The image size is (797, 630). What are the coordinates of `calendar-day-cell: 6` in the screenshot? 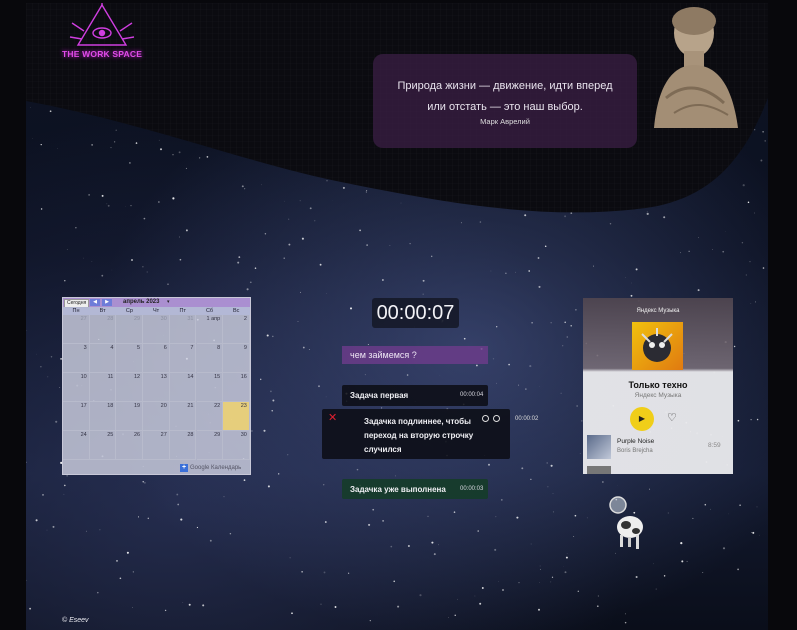 It's located at (156, 358).